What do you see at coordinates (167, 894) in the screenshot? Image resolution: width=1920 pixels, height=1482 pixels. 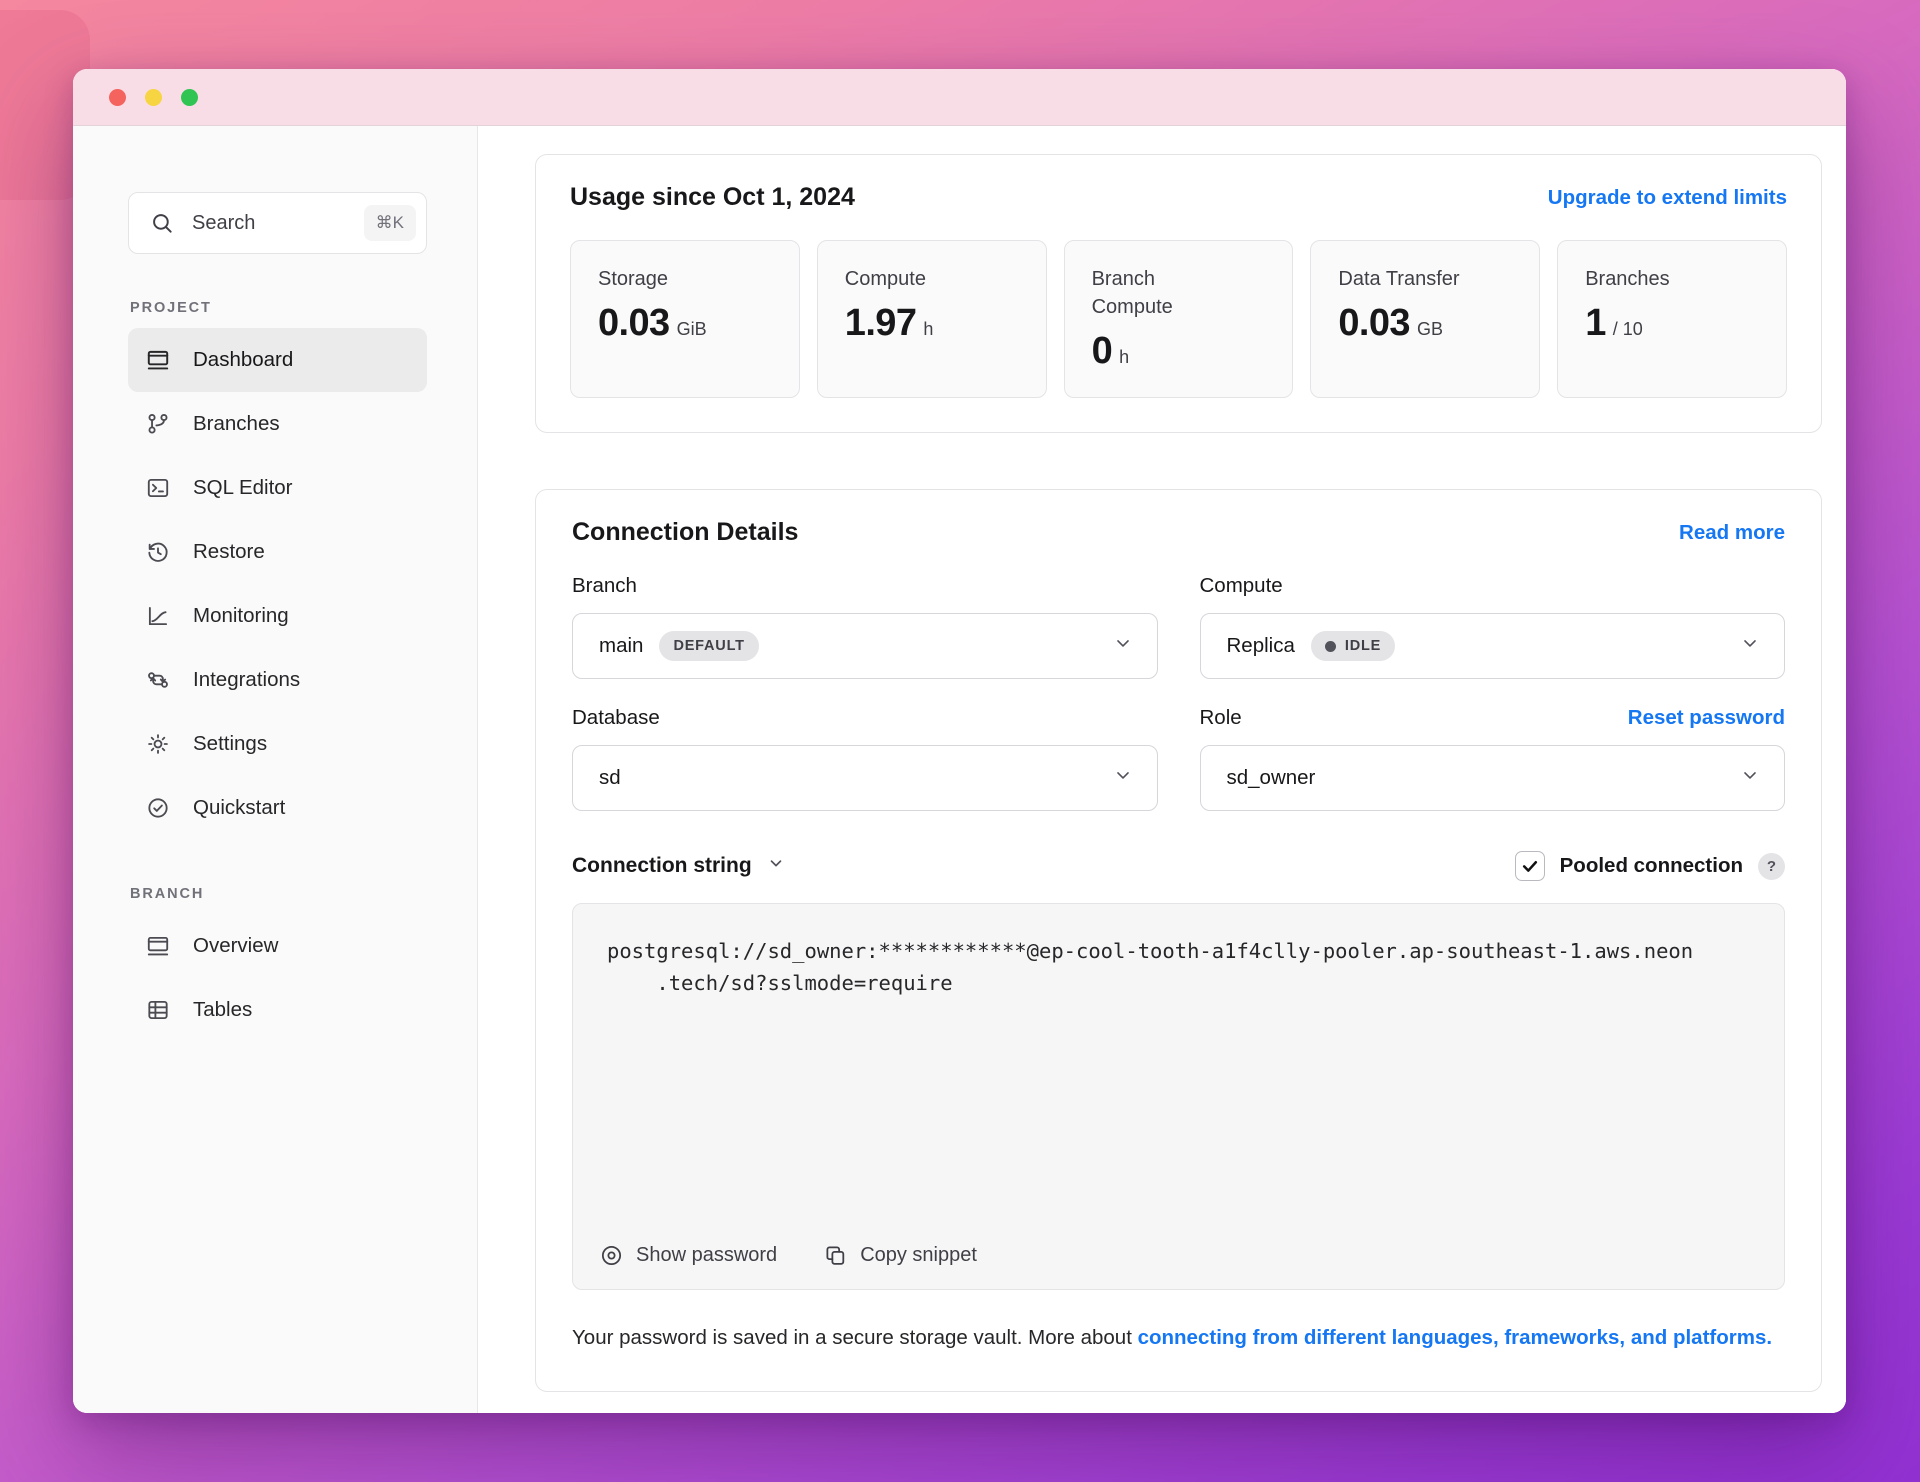 I see `sidebar-section-branch: BRANCH` at bounding box center [167, 894].